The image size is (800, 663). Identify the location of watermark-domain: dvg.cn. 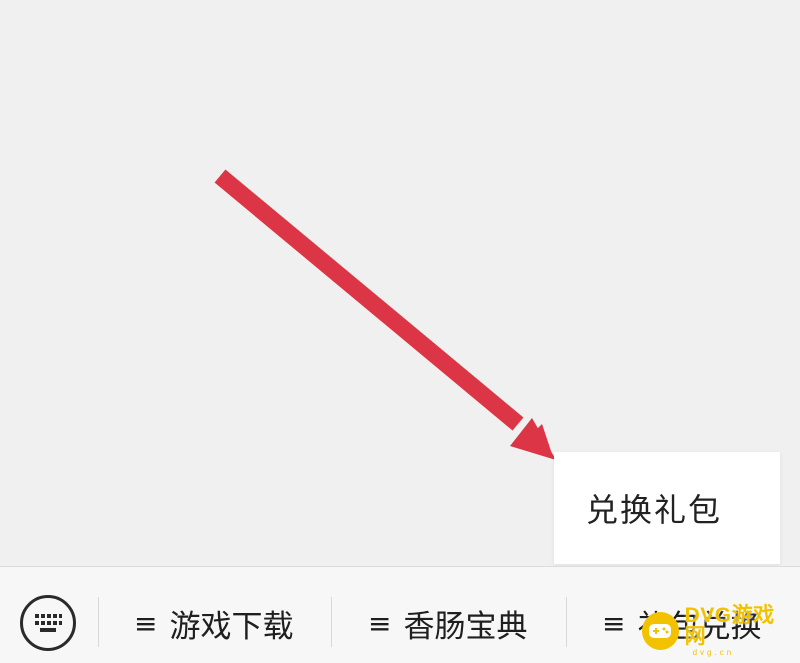
(713, 652).